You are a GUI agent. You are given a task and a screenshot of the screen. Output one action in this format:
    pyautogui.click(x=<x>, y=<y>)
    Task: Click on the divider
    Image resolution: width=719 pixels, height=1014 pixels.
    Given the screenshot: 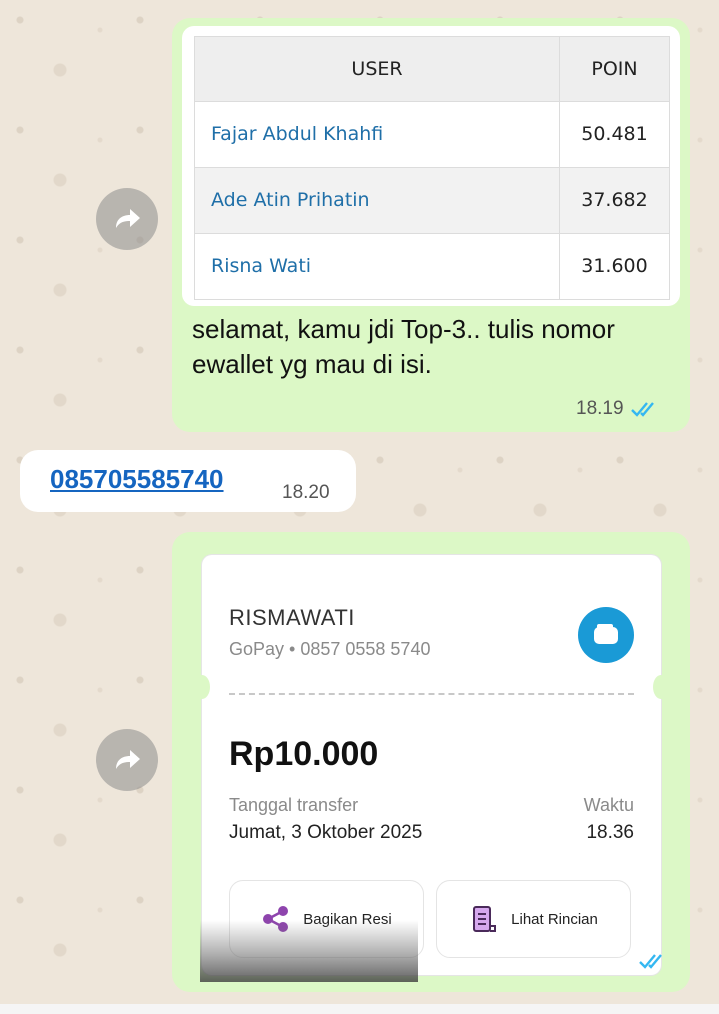 What is the action you would take?
    pyautogui.click(x=431, y=694)
    